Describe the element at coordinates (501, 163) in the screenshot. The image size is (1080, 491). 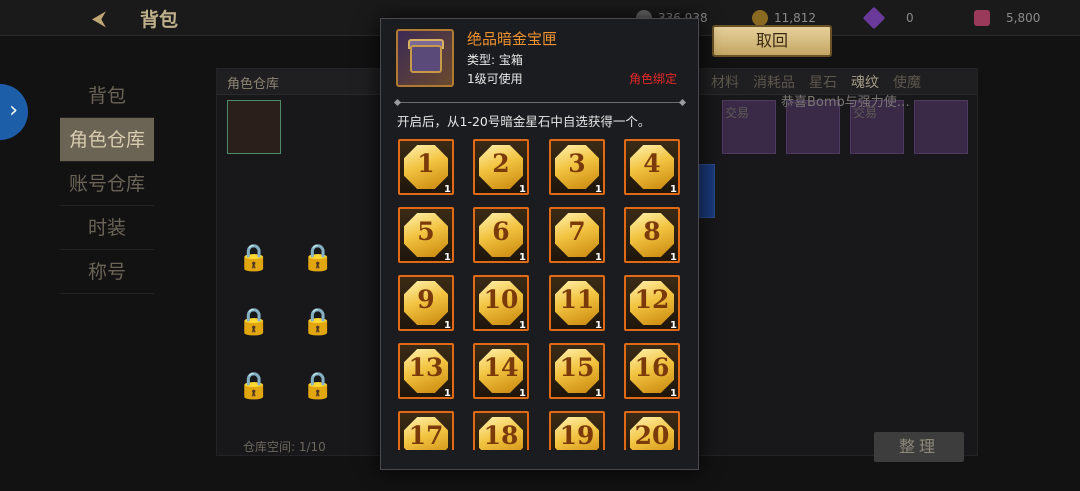
I see `gem-number: 2` at that location.